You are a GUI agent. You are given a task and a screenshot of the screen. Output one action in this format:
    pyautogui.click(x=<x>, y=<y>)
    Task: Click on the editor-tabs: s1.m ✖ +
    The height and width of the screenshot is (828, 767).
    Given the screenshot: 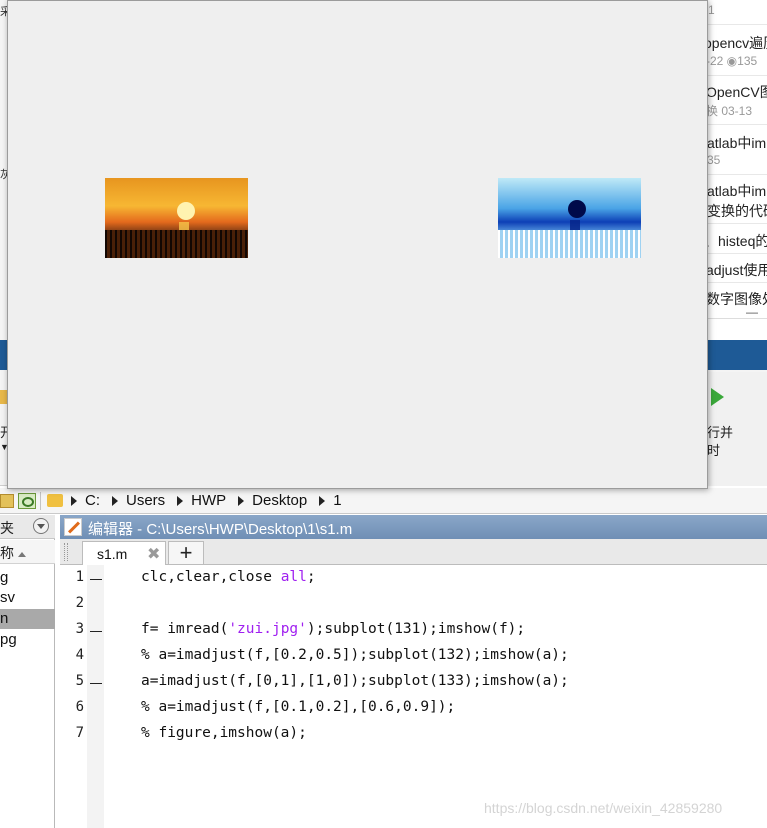 What is the action you would take?
    pyautogui.click(x=413, y=552)
    